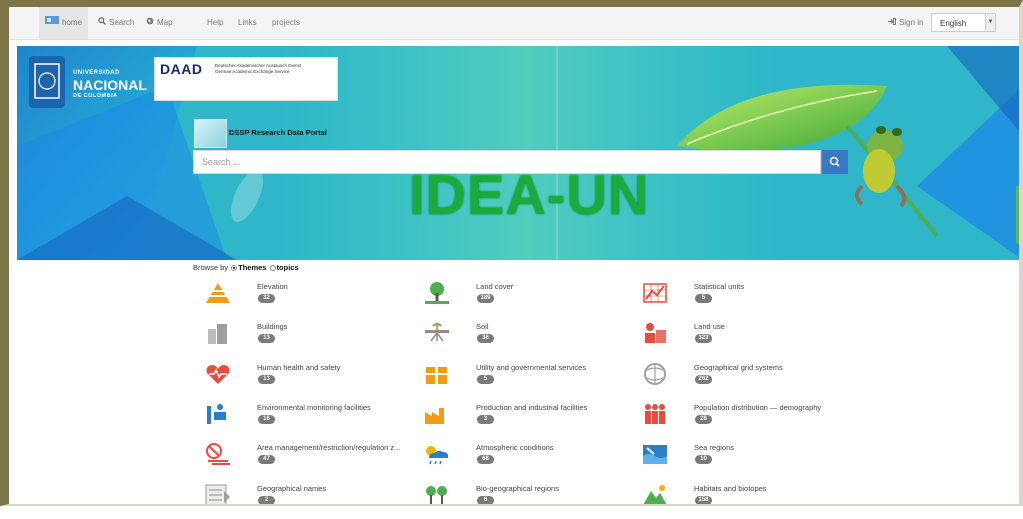 The width and height of the screenshot is (1023, 519). What do you see at coordinates (748, 501) in the screenshot?
I see `theme-item: Habitats and biotopes 158` at bounding box center [748, 501].